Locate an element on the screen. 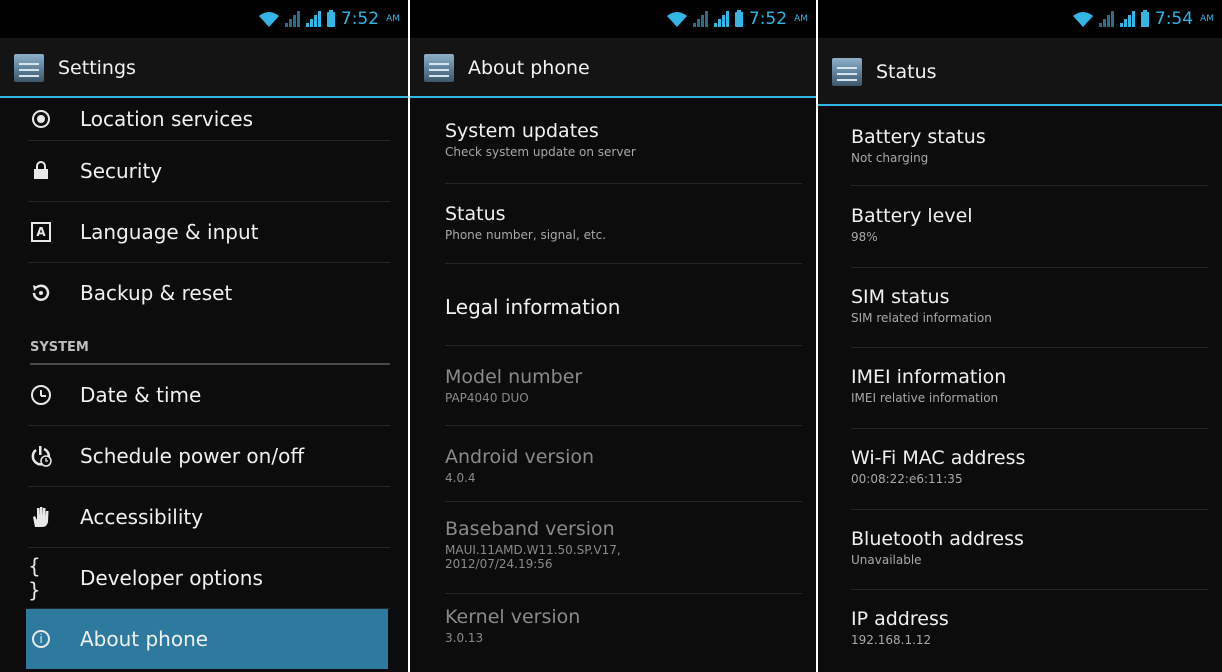  settings-item-location: Location services is located at coordinates (209, 119).